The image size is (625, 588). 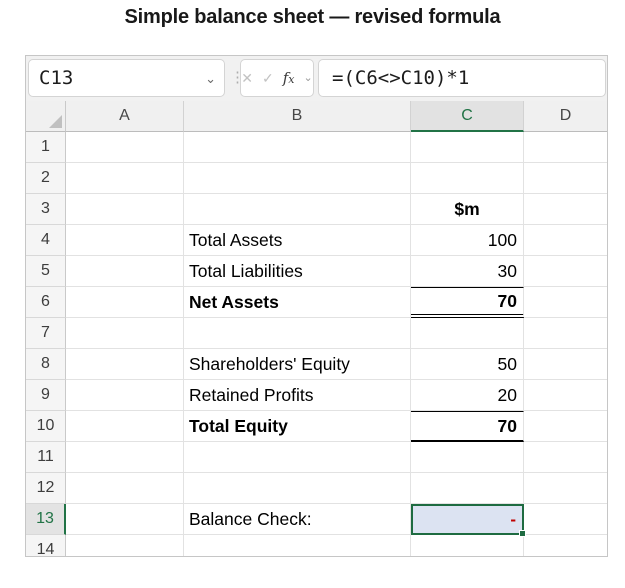 What do you see at coordinates (468, 520) in the screenshot?
I see `cell-C13-selected: -` at bounding box center [468, 520].